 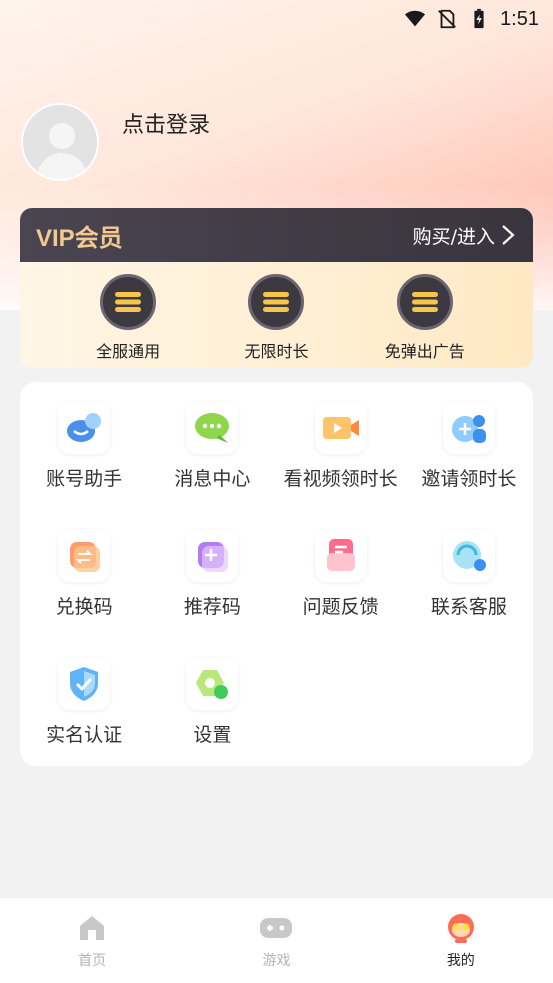 What do you see at coordinates (212, 684) in the screenshot?
I see `settings-icon` at bounding box center [212, 684].